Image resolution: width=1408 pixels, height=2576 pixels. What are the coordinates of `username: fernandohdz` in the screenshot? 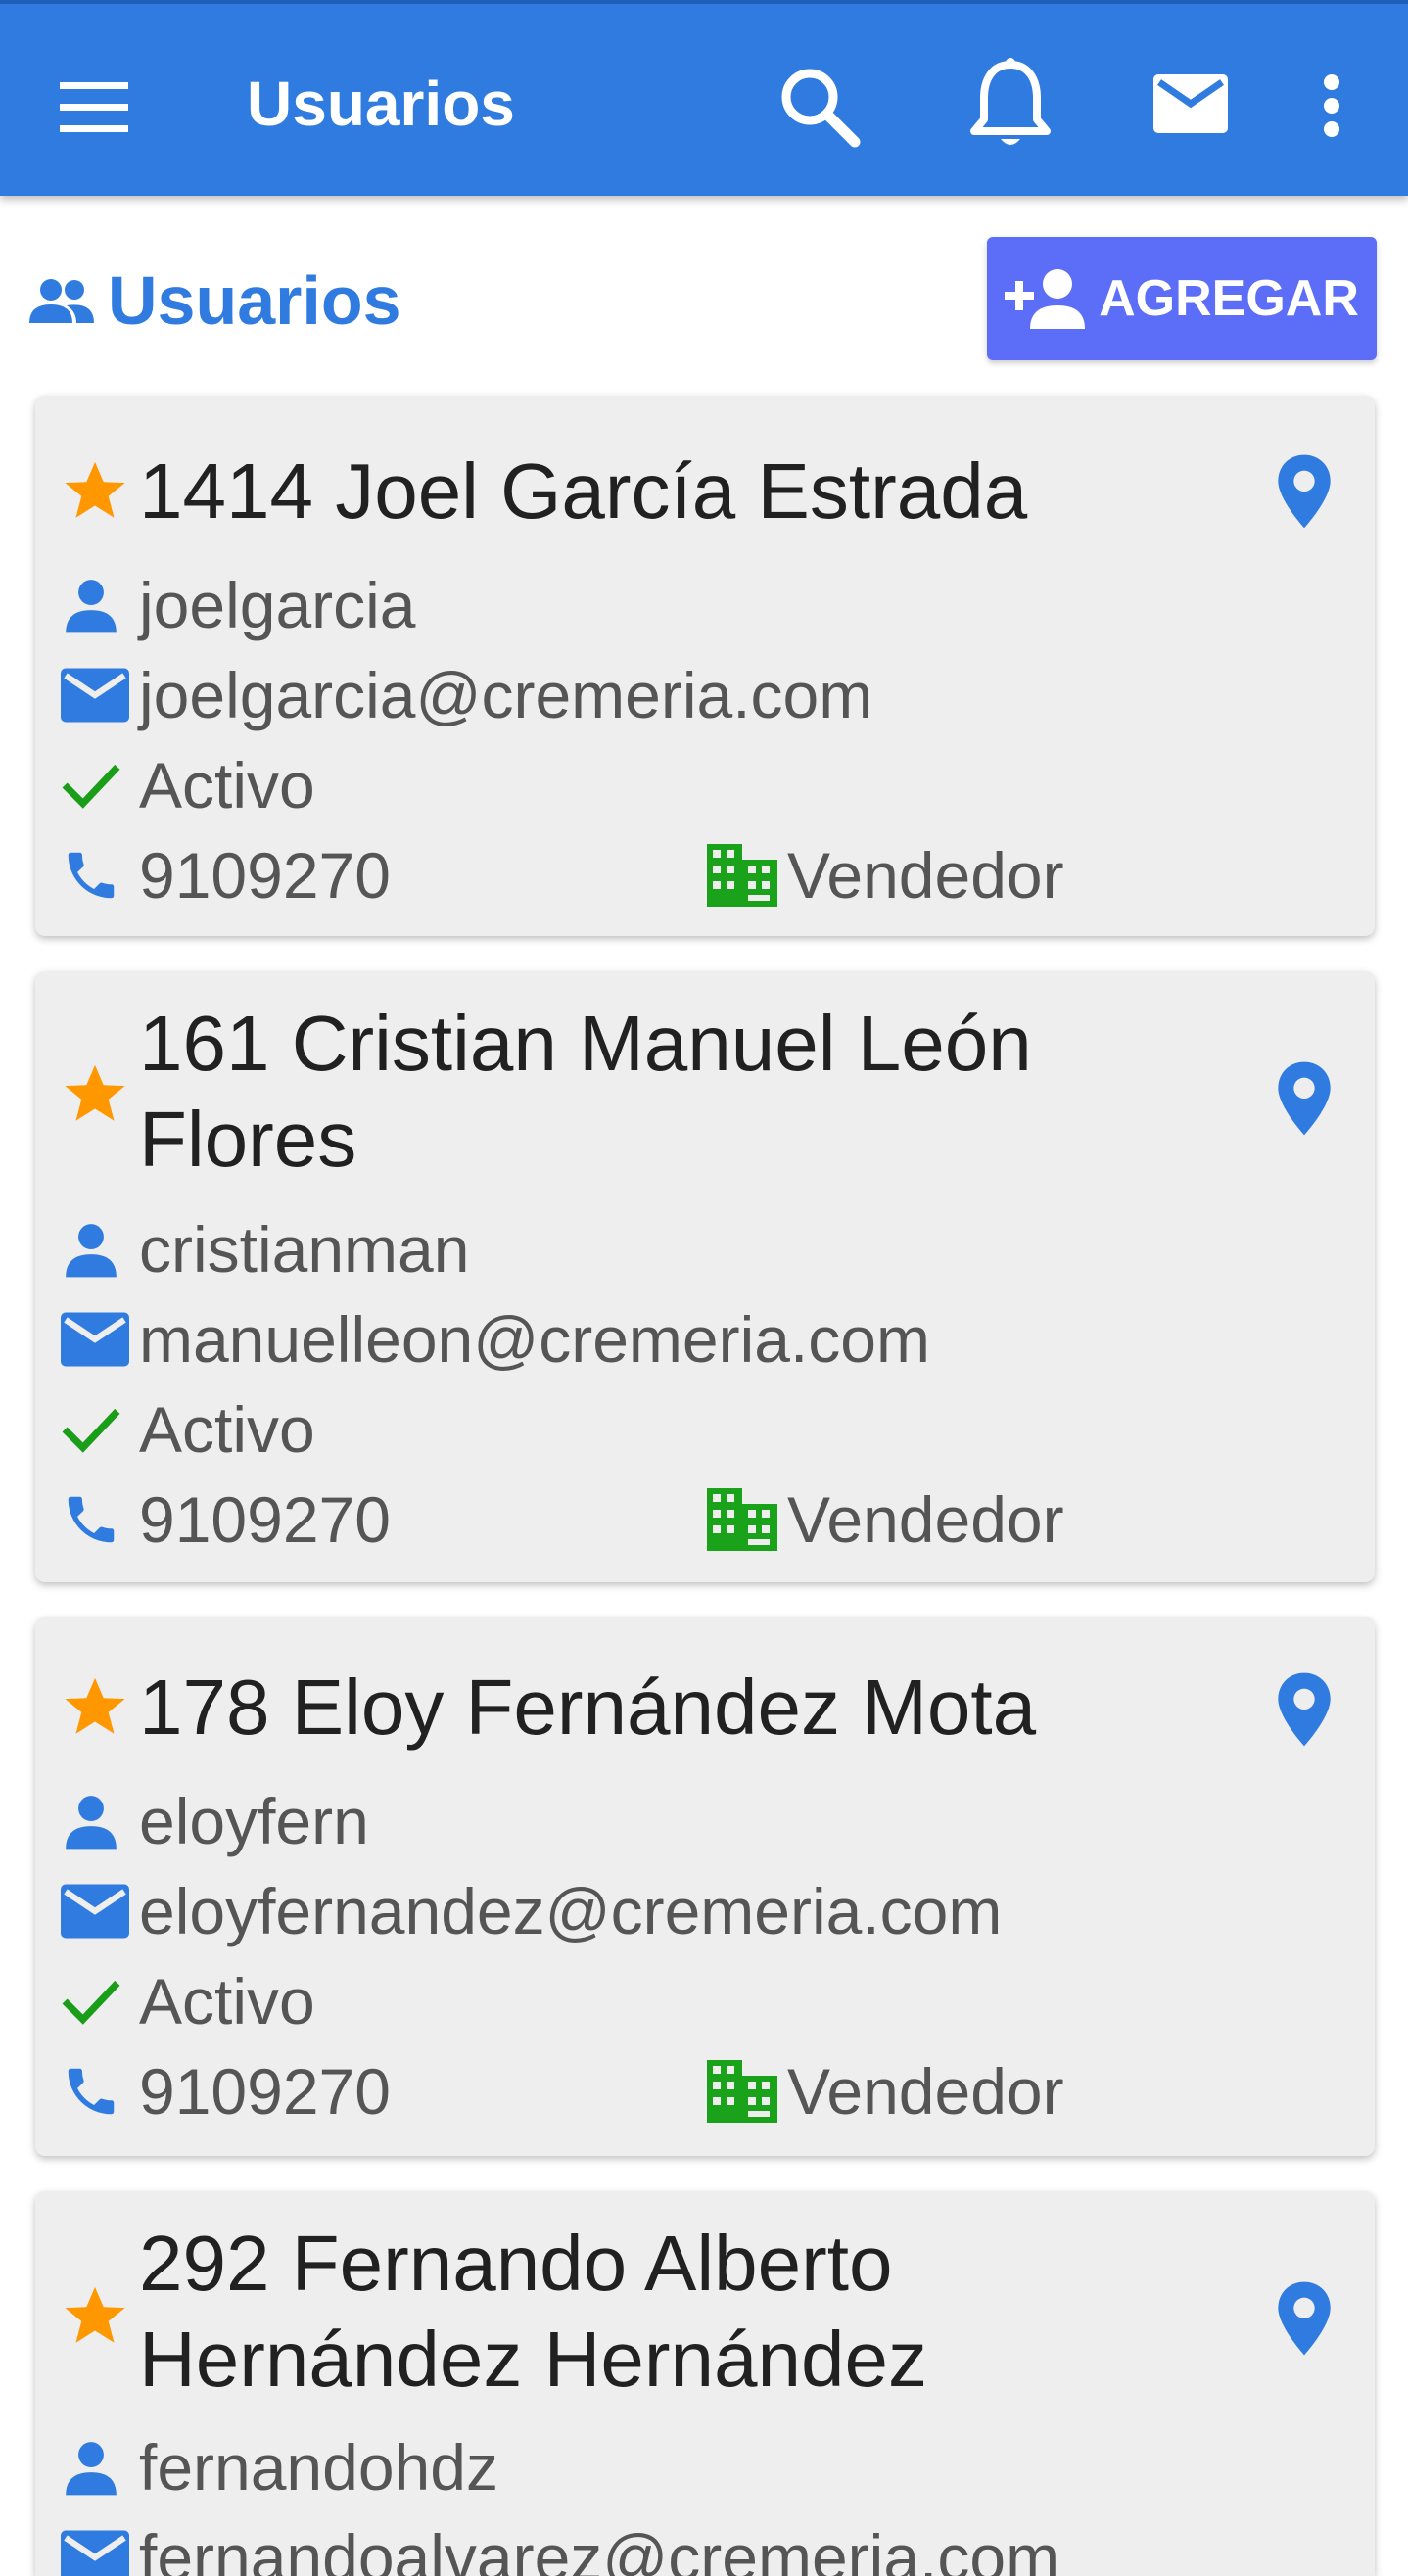 It's located at (318, 2467).